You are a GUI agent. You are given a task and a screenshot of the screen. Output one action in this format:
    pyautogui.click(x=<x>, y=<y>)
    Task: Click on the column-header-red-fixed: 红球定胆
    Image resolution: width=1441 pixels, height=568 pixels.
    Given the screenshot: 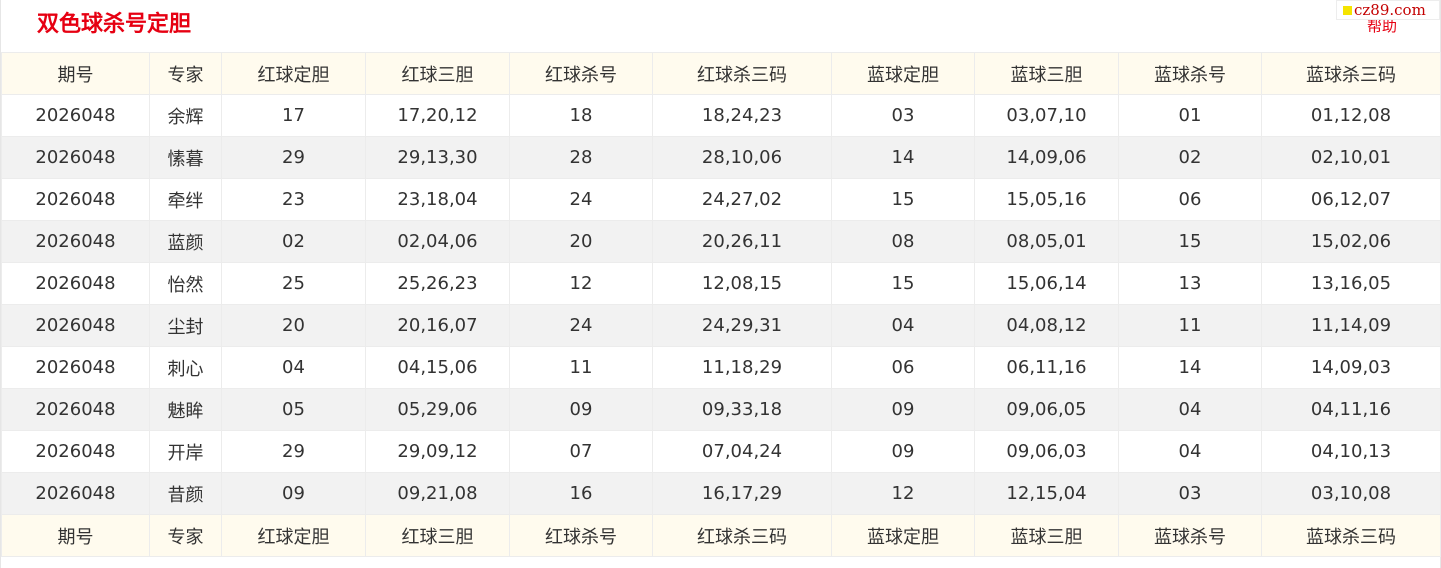 What is the action you would take?
    pyautogui.click(x=293, y=73)
    